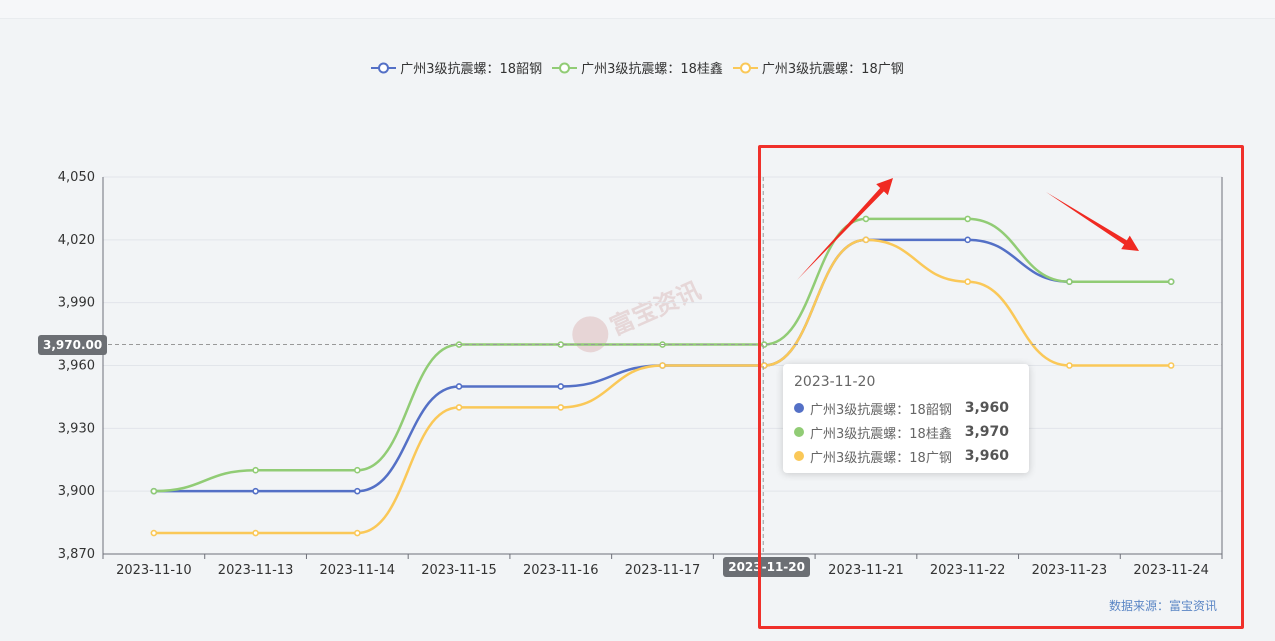 This screenshot has width=1275, height=641. Describe the element at coordinates (76, 428) in the screenshot. I see `y-tick-label: 3,930` at that location.